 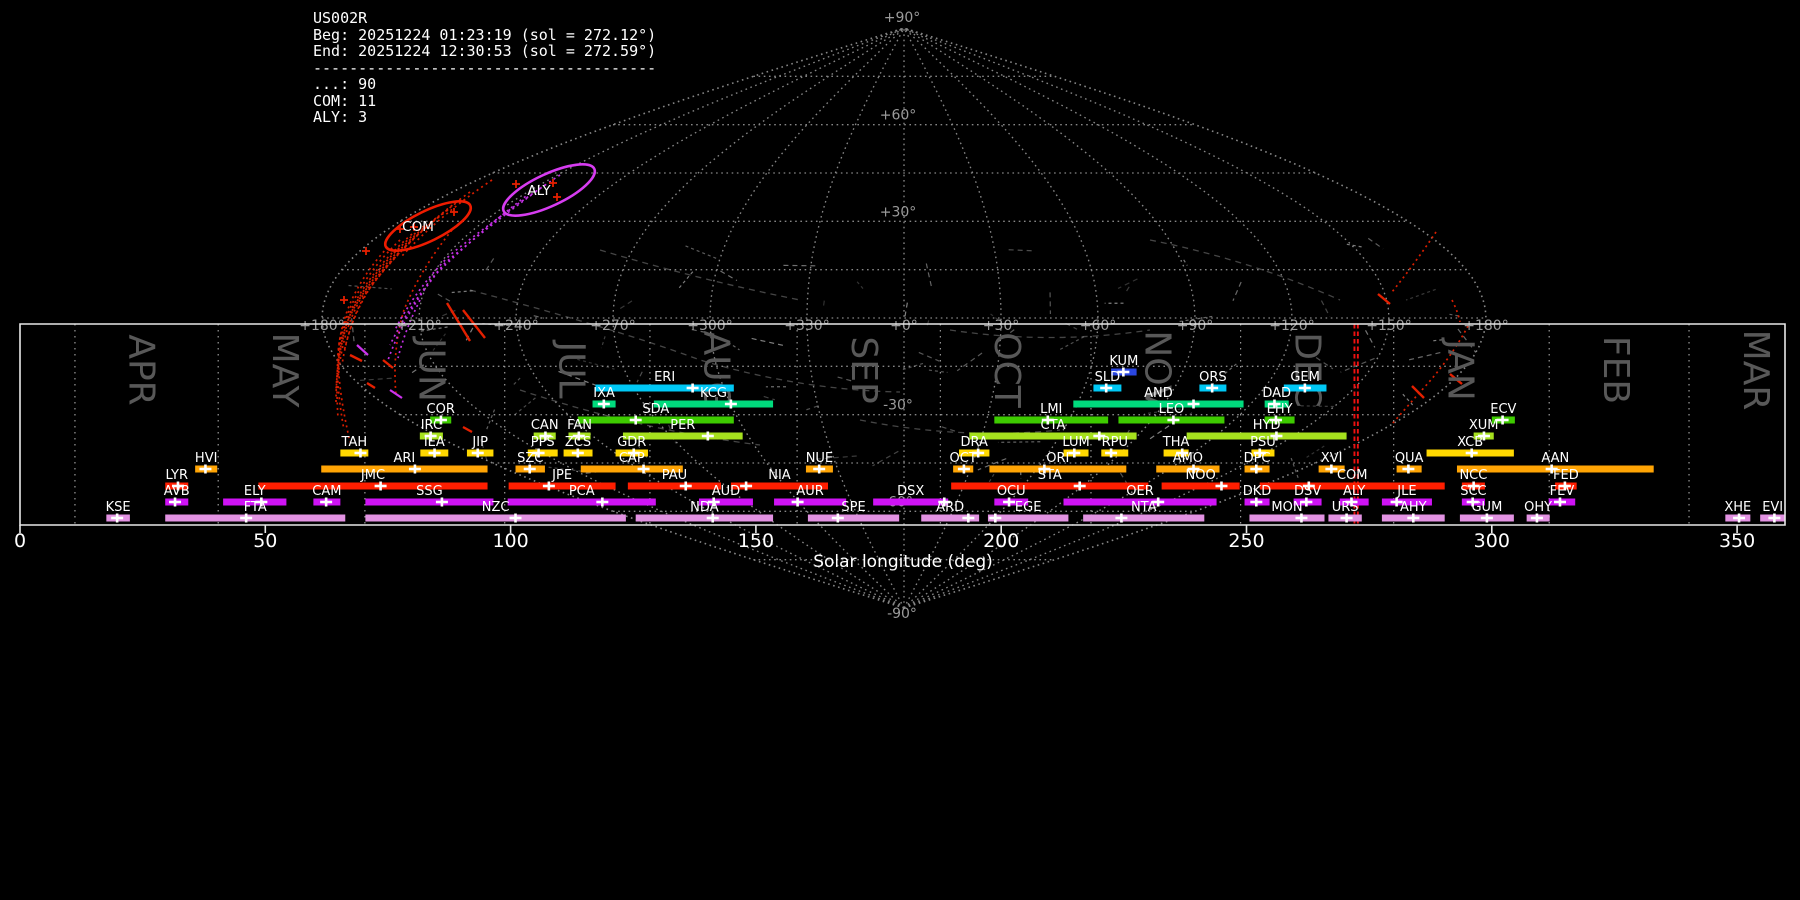 I want to click on shower-label-JLE: JLE, so click(x=1406, y=491).